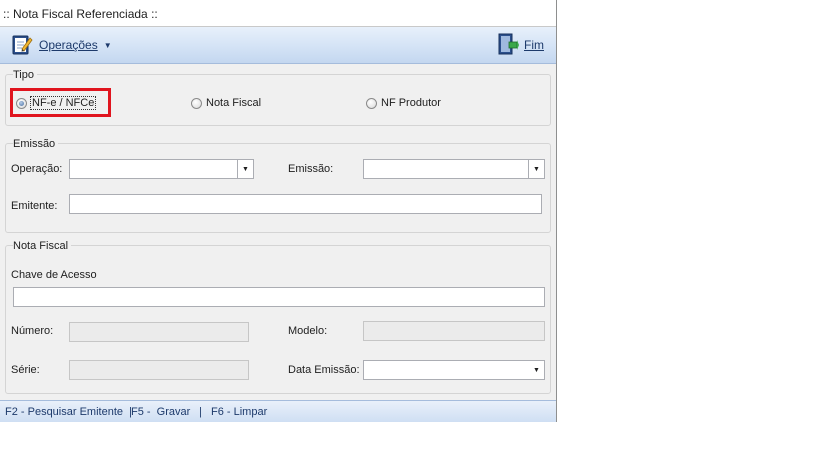 The image size is (819, 460). I want to click on radio-nota-fiscal: Nota Fiscal, so click(226, 103).